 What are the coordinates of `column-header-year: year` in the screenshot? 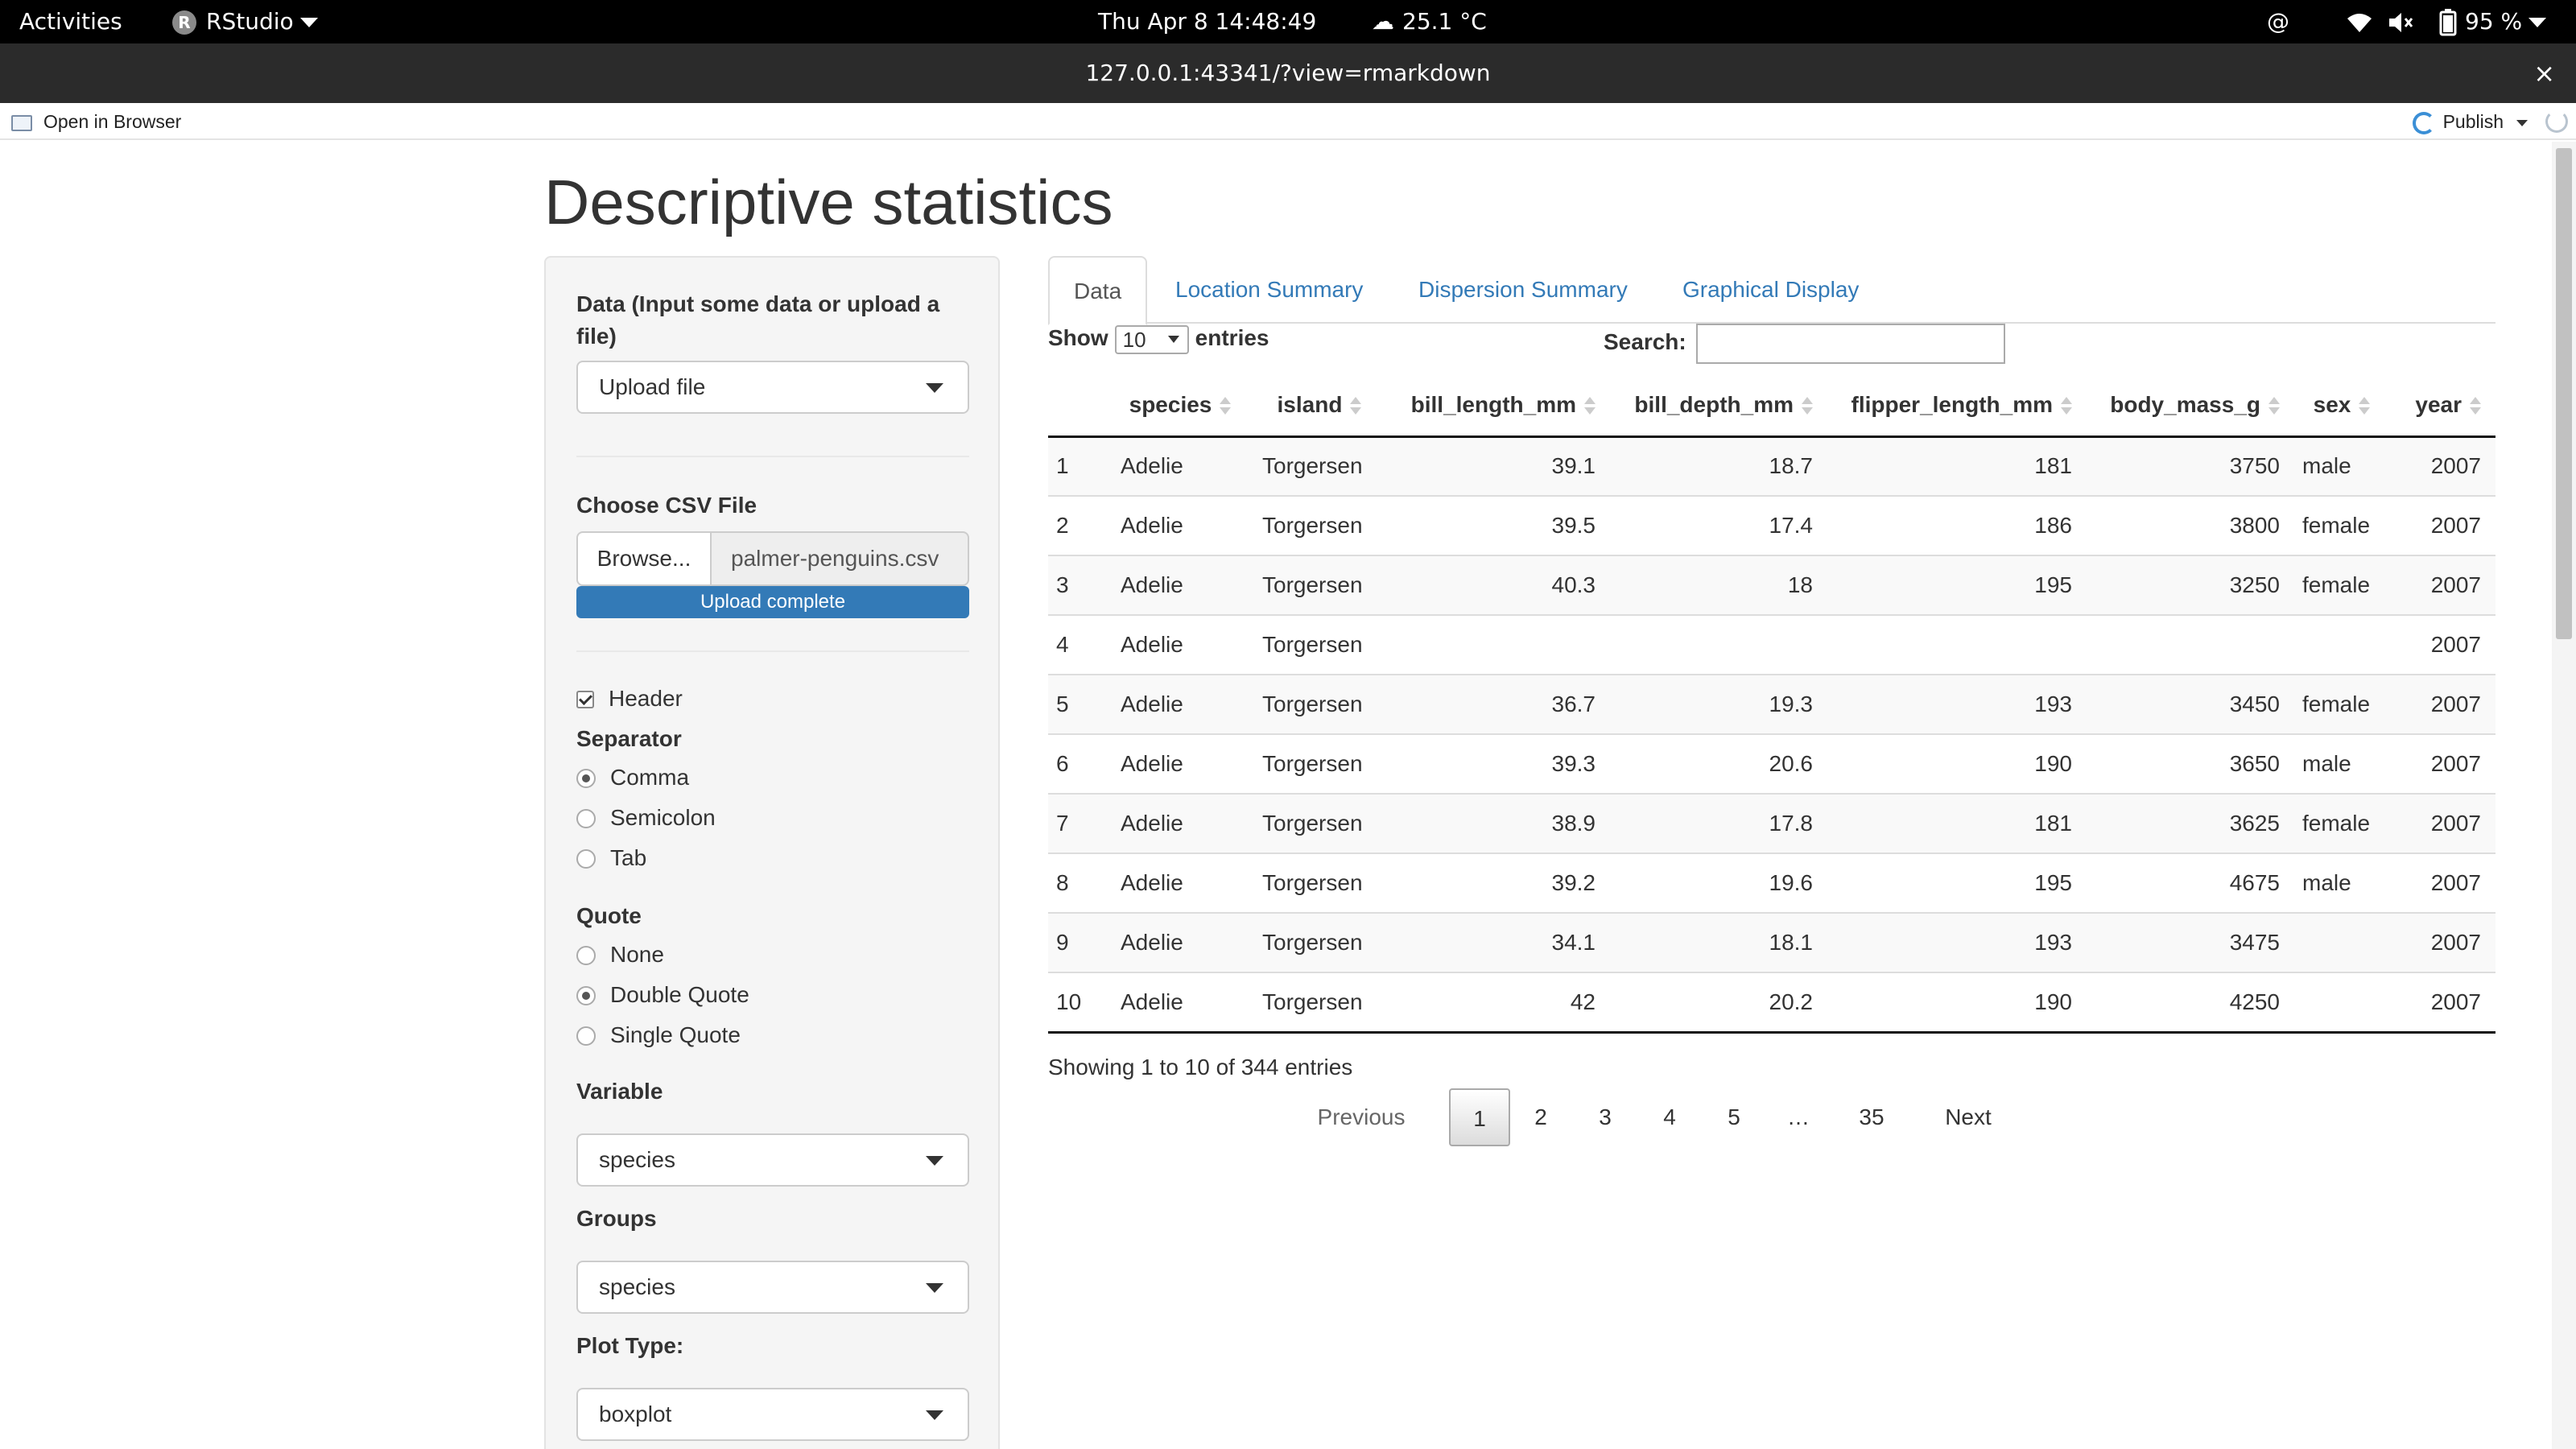 It's located at (2446, 406).